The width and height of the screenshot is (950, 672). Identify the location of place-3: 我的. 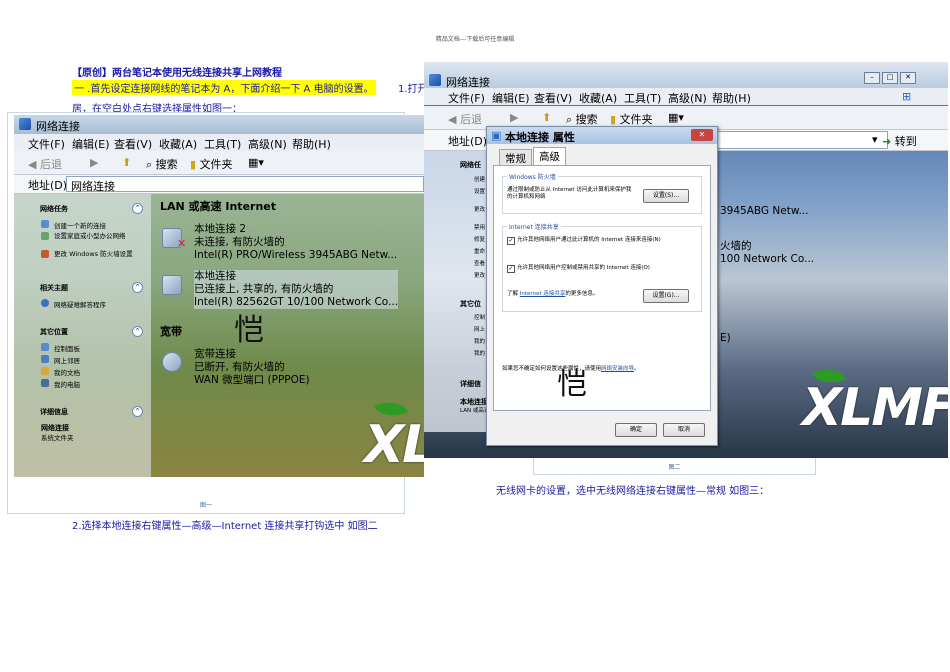
(479, 342).